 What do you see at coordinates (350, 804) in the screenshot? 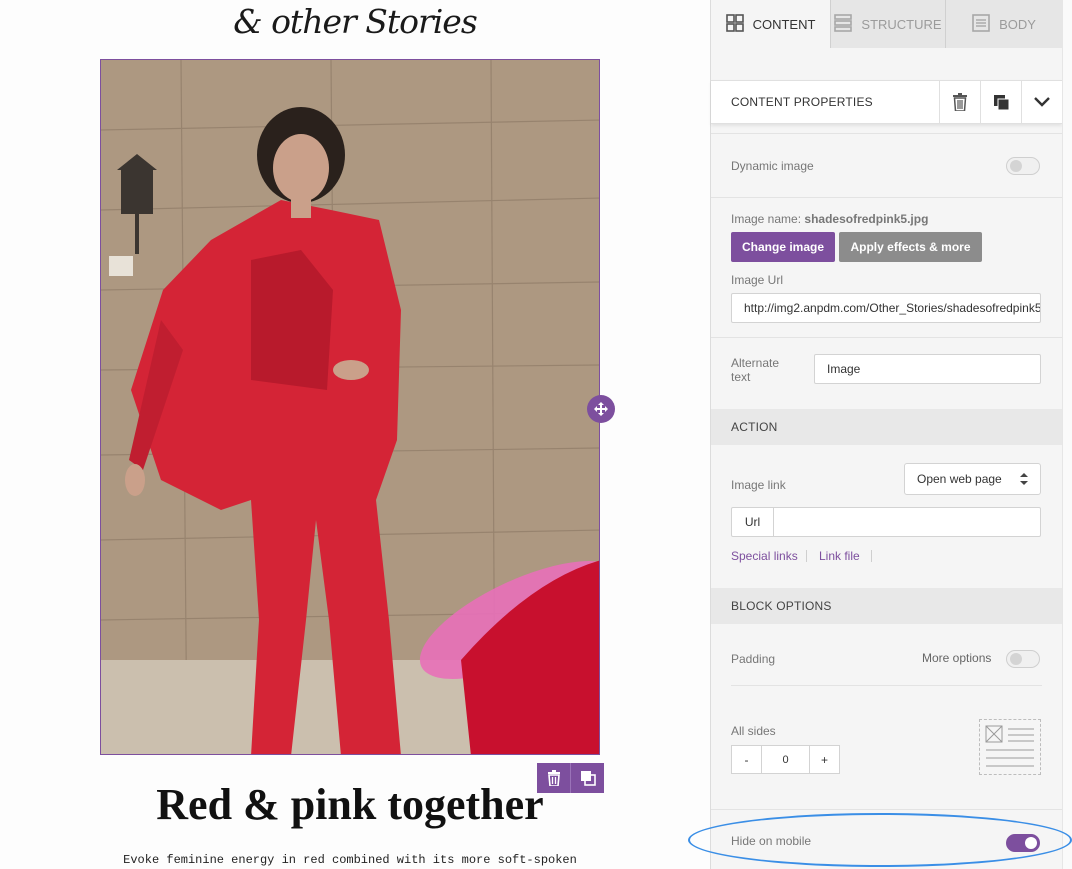
I see `email-headline: Red & pink together` at bounding box center [350, 804].